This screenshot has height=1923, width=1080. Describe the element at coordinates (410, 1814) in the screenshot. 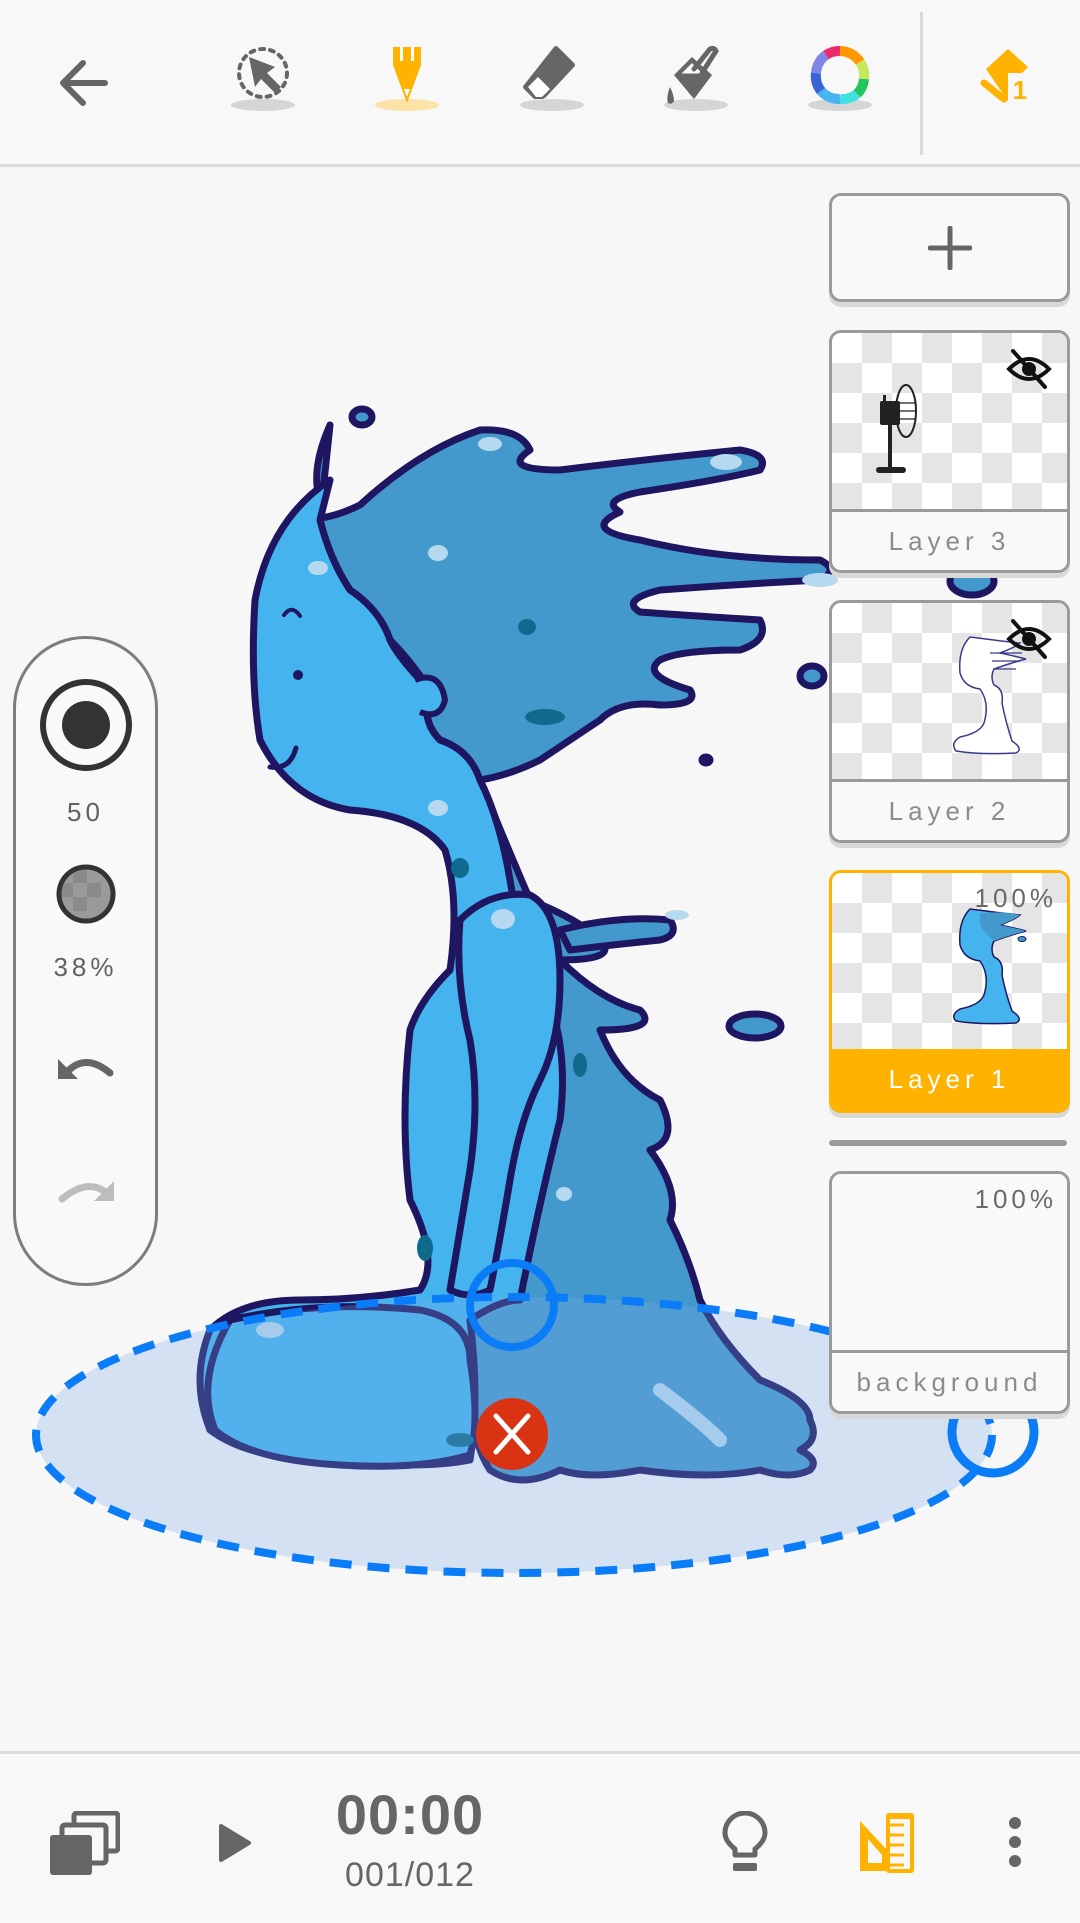

I see `playback-time: 00:00` at that location.